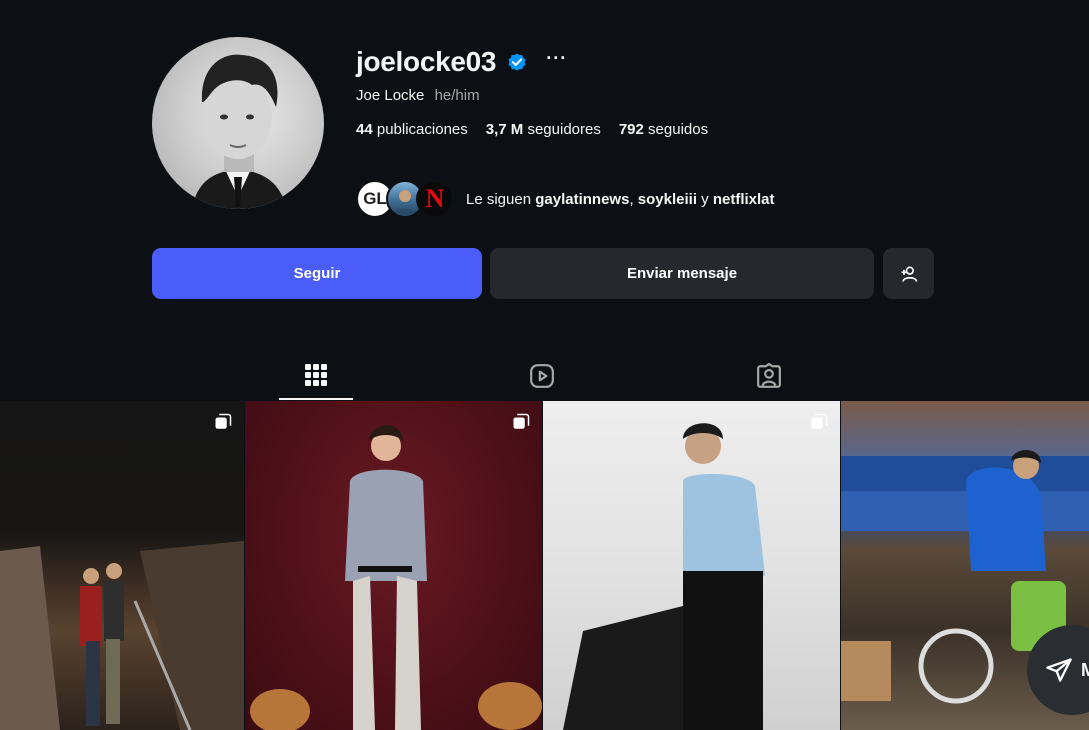  Describe the element at coordinates (556, 58) in the screenshot. I see `more-options-button: ···` at that location.